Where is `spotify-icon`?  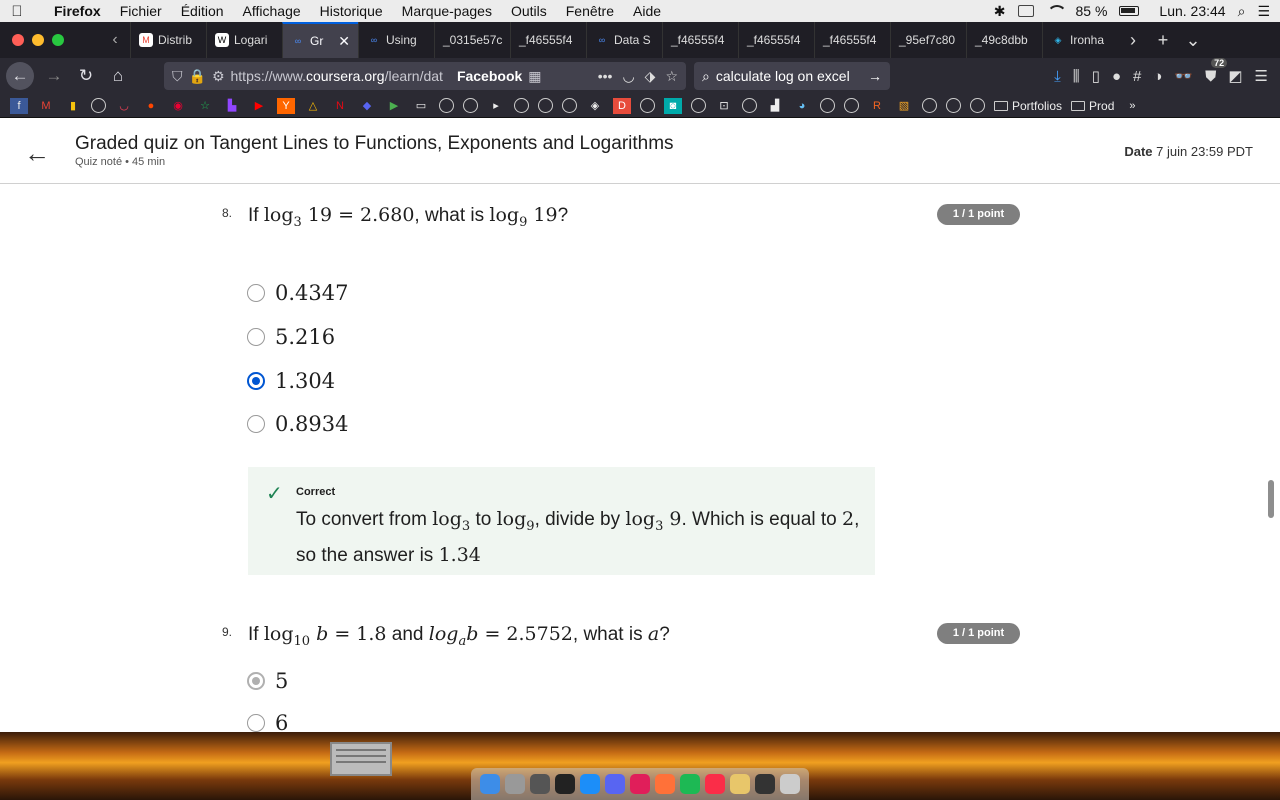 spotify-icon is located at coordinates (690, 784).